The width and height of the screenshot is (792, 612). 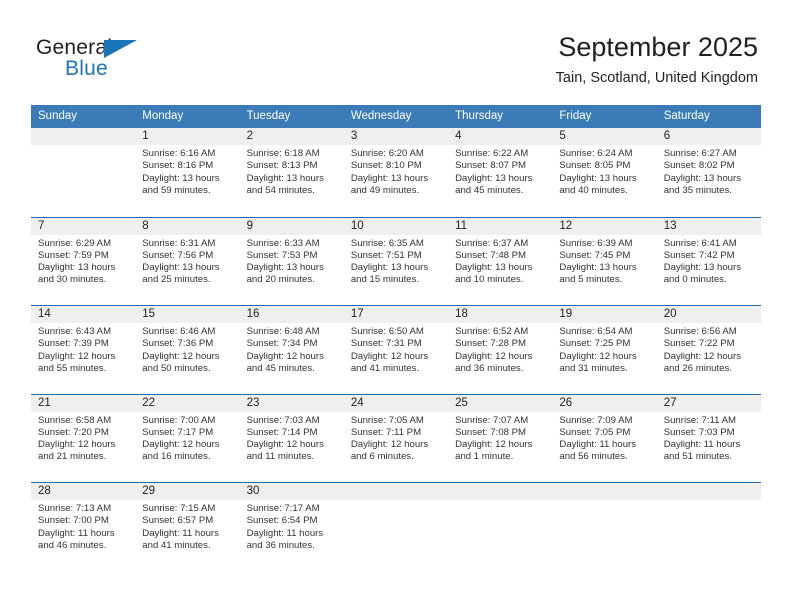 I want to click on general-blue-logo: General Blue, so click(x=146, y=61).